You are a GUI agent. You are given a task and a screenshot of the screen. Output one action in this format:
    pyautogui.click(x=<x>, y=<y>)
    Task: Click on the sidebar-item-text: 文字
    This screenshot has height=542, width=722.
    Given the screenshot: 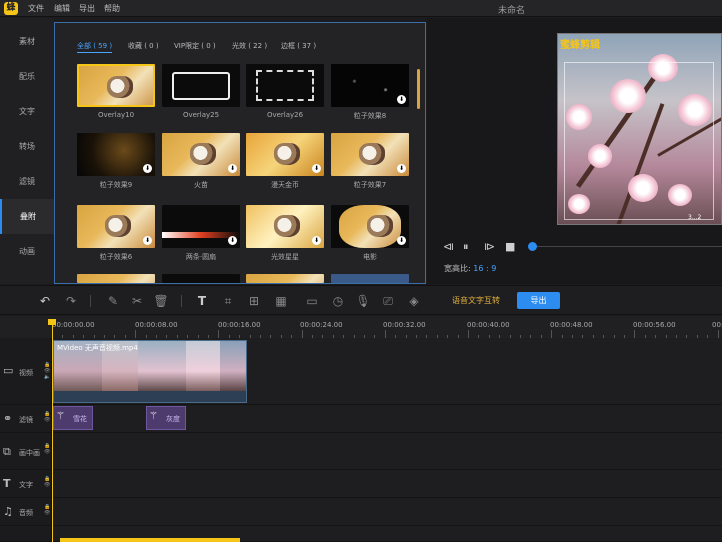 What is the action you would take?
    pyautogui.click(x=27, y=111)
    